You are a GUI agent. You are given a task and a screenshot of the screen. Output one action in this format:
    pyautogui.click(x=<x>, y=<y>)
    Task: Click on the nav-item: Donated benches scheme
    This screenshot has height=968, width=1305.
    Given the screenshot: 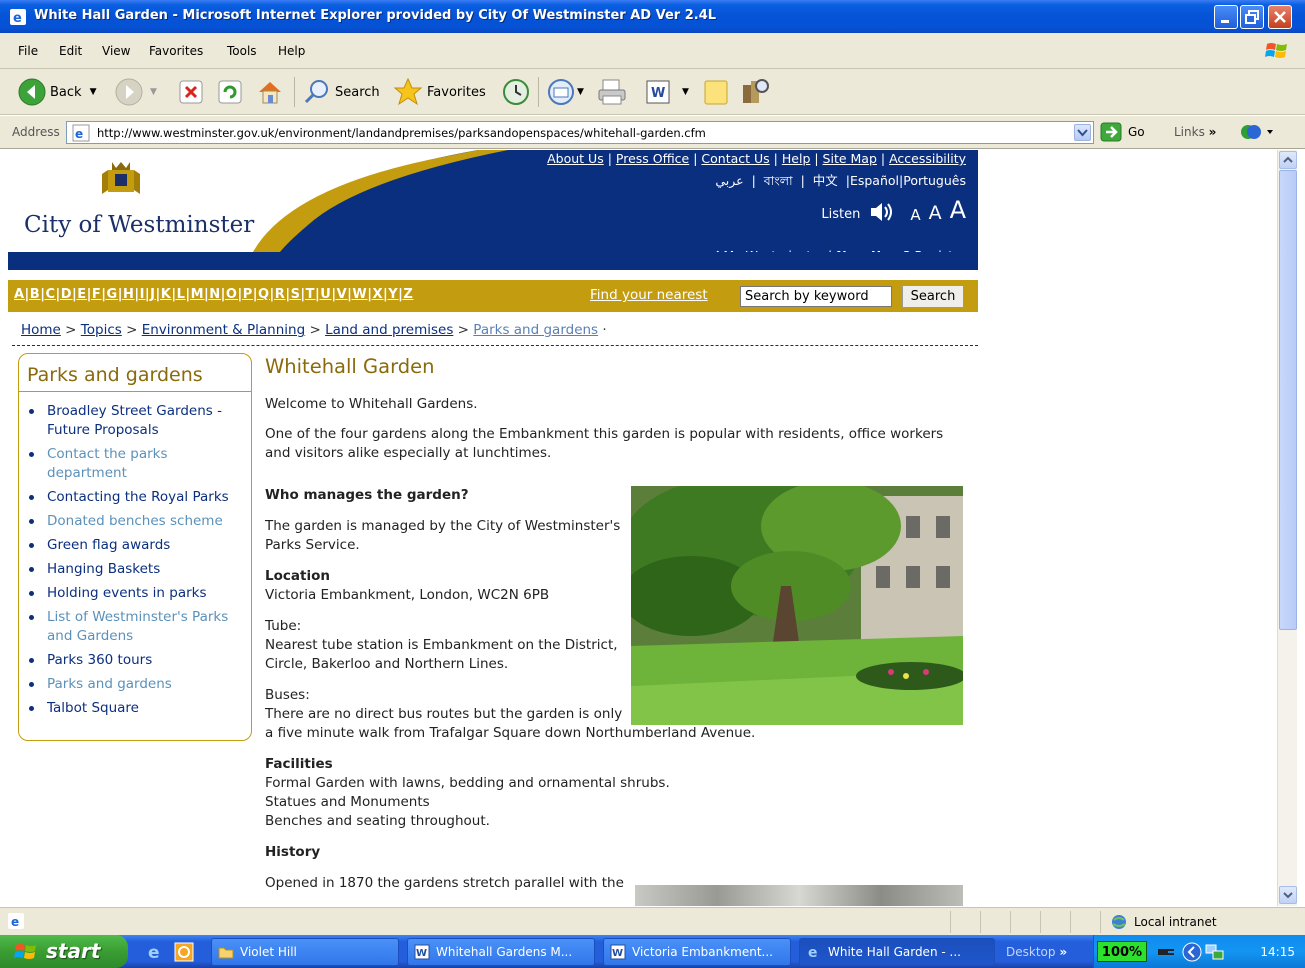 What is the action you would take?
    pyautogui.click(x=140, y=521)
    